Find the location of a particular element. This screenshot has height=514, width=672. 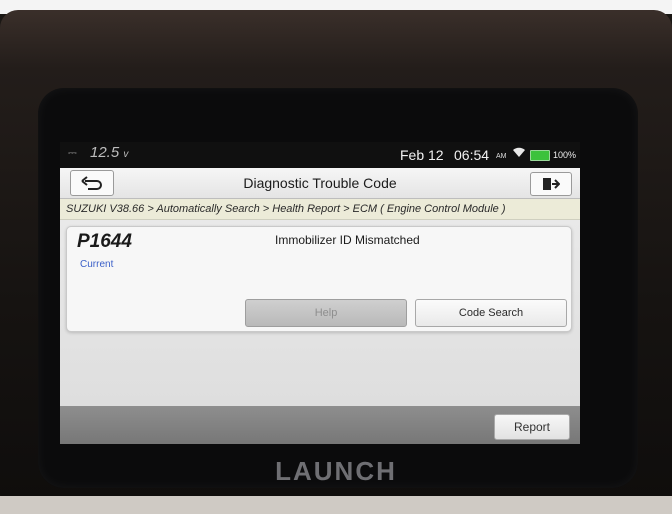

code-search-button: Code Search is located at coordinates (491, 313).